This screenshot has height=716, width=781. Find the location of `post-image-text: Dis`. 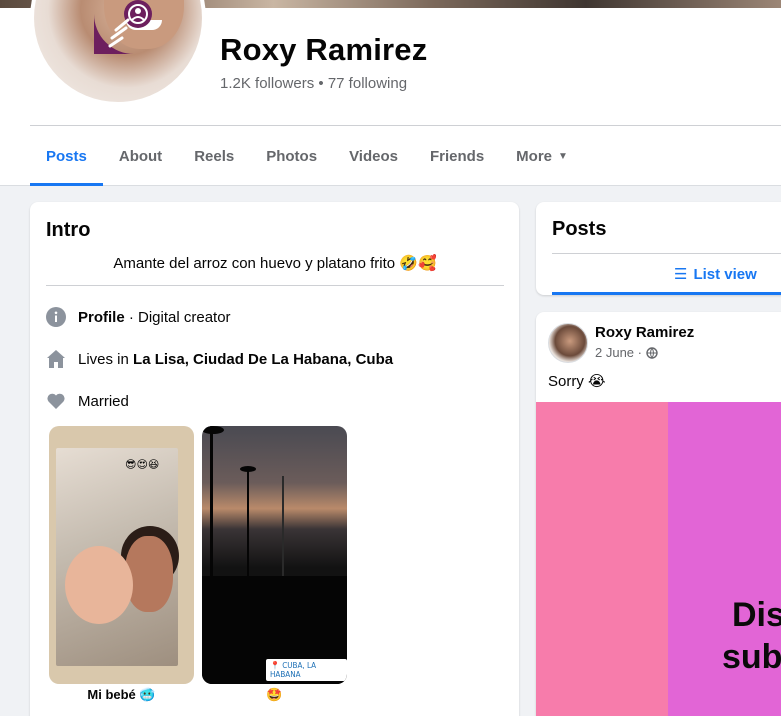

post-image-text: Dis is located at coordinates (756, 615).